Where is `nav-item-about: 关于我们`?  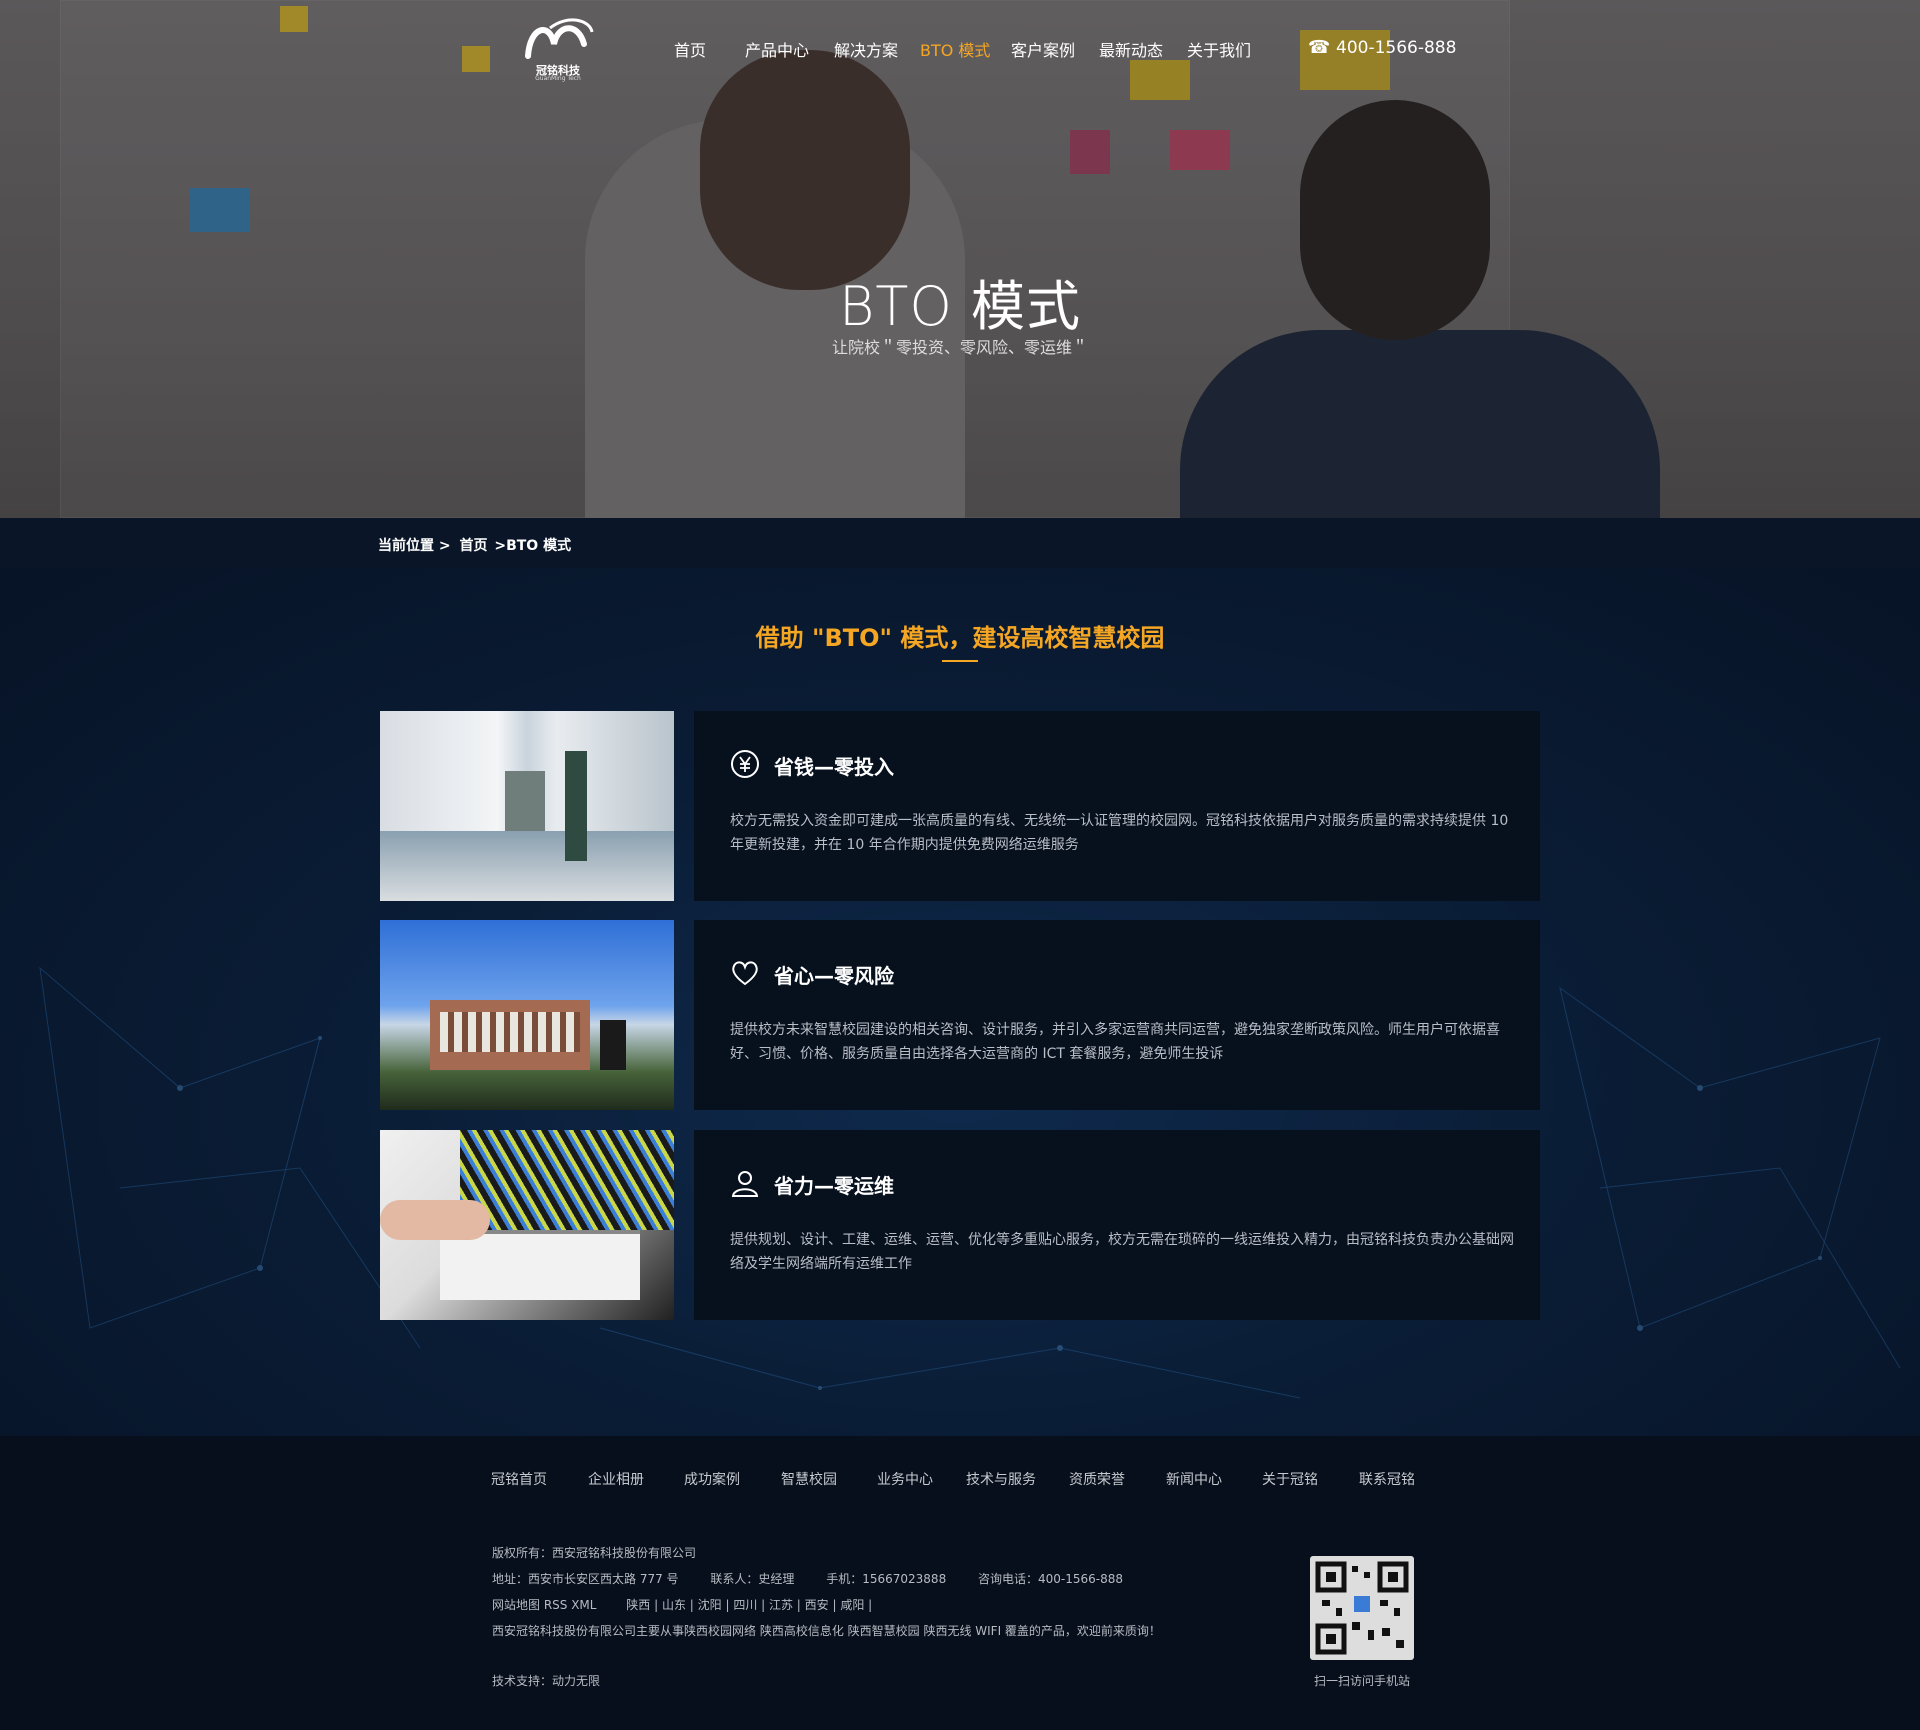 nav-item-about: 关于我们 is located at coordinates (1219, 49).